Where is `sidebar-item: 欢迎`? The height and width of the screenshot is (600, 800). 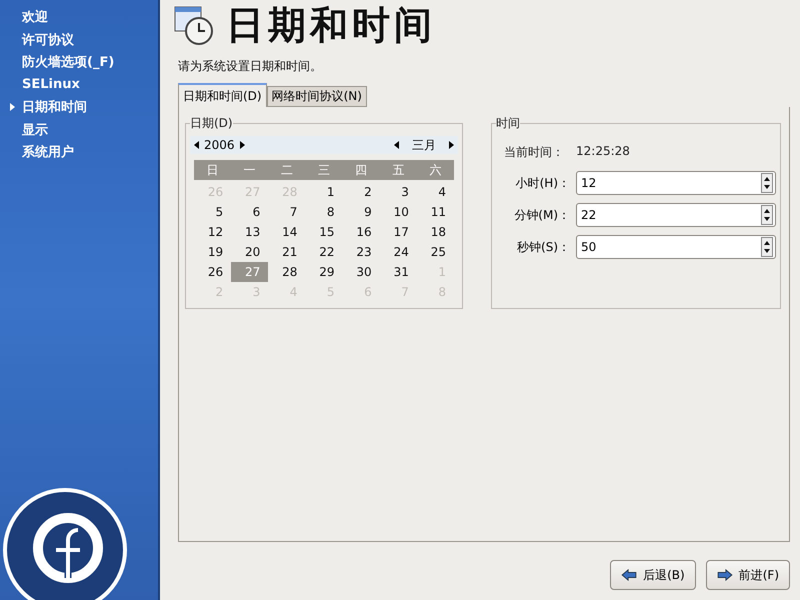
sidebar-item: 欢迎 is located at coordinates (79, 17).